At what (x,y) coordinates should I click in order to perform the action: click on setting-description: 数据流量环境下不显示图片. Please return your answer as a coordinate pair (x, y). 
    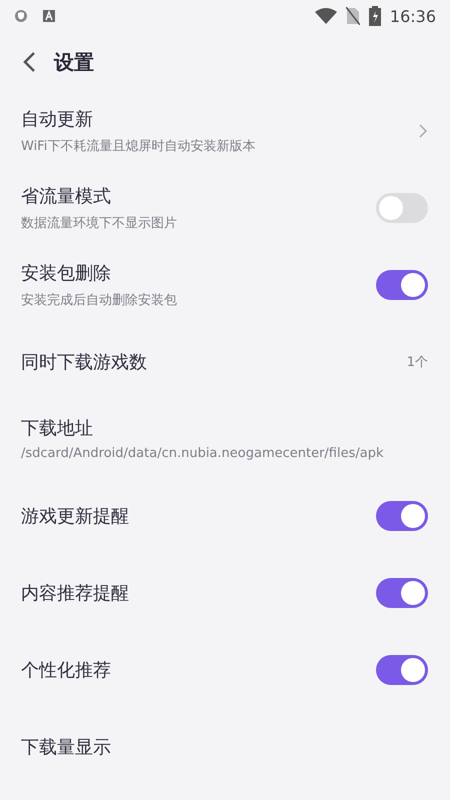
    Looking at the image, I should click on (99, 223).